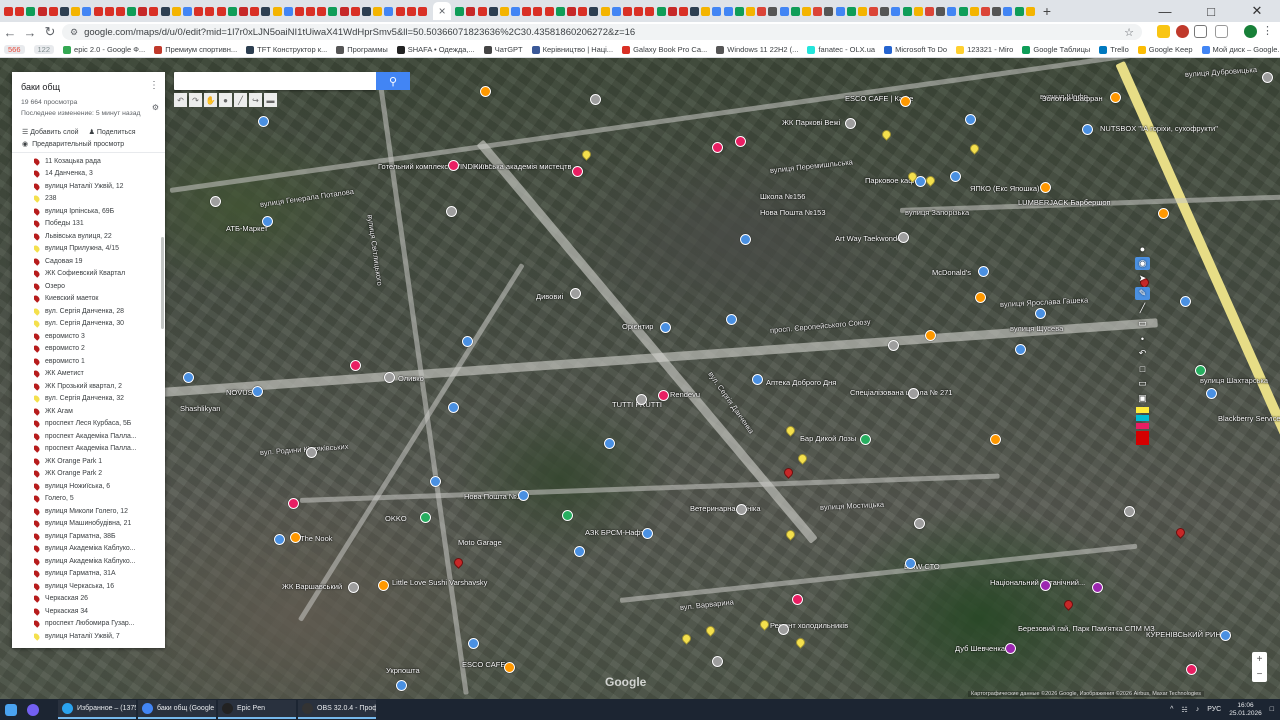  What do you see at coordinates (1267, 30) in the screenshot?
I see `browser-menu-icon: ⋮` at bounding box center [1267, 30].